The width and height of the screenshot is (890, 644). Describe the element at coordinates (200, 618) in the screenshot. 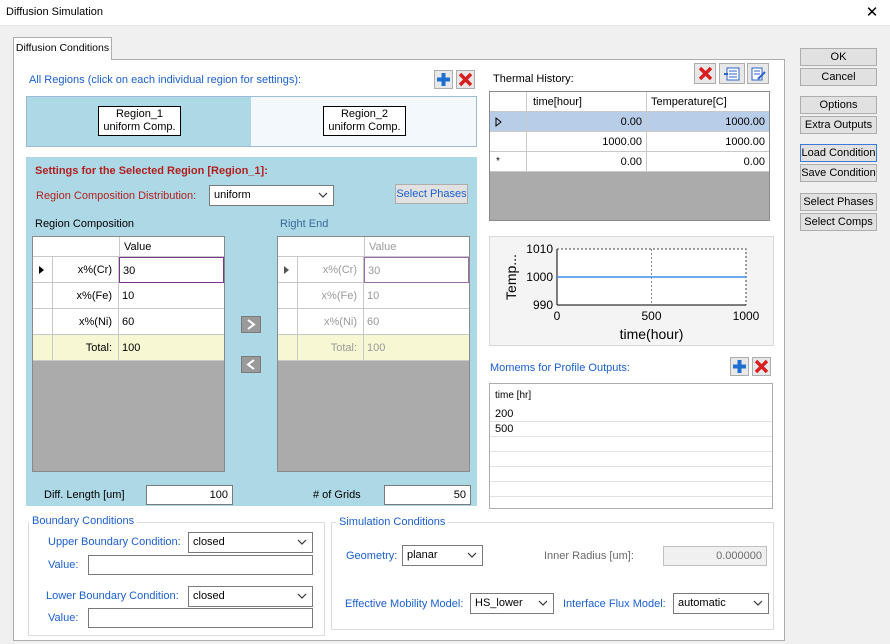

I see `lower-value-input` at that location.